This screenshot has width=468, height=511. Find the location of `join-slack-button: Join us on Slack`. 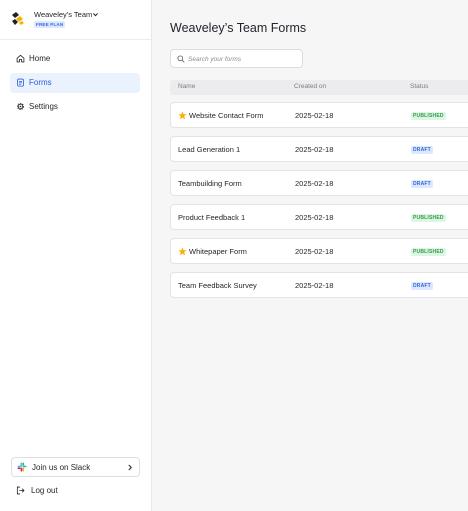

join-slack-button: Join us on Slack is located at coordinates (75, 467).